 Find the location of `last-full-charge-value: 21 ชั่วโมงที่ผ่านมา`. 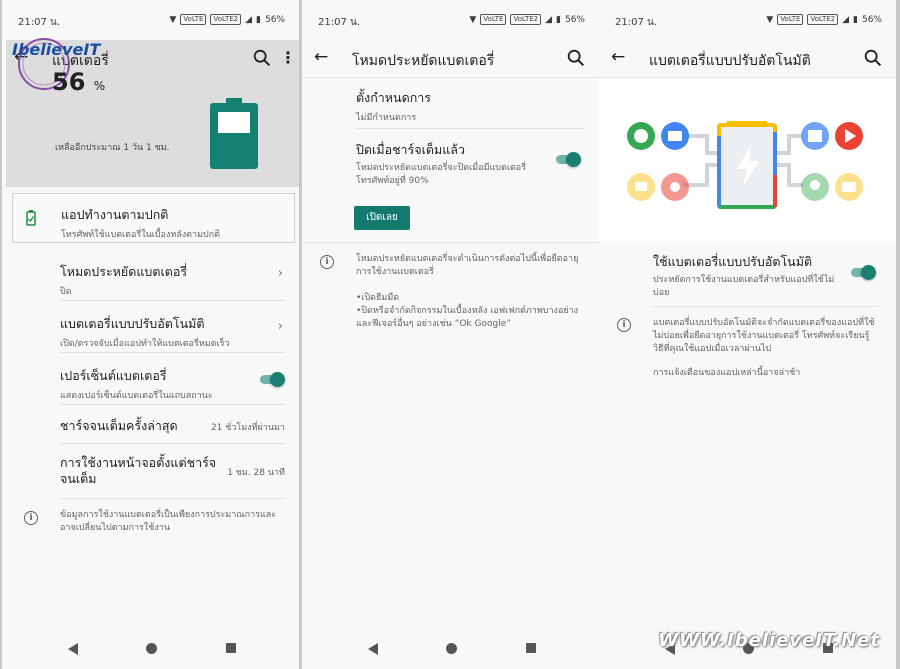

last-full-charge-value: 21 ชั่วโมงที่ผ่านมา is located at coordinates (247, 428).